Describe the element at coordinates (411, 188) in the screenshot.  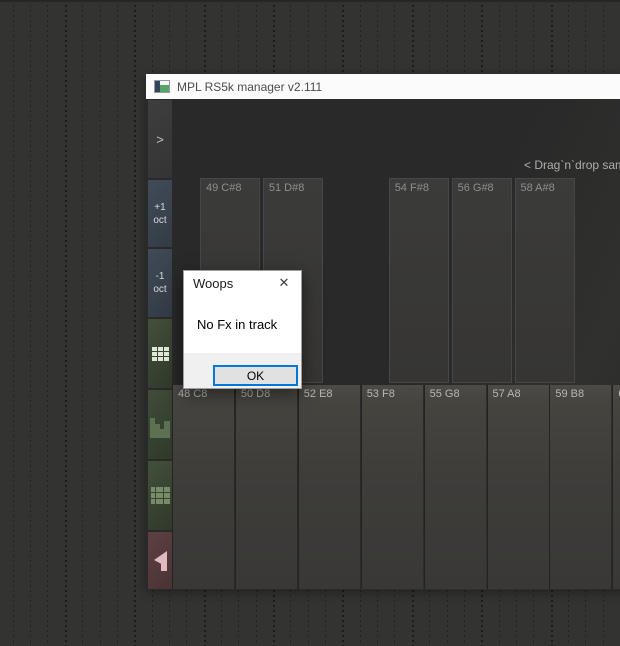
I see `black-key-label: 54 F#8` at that location.